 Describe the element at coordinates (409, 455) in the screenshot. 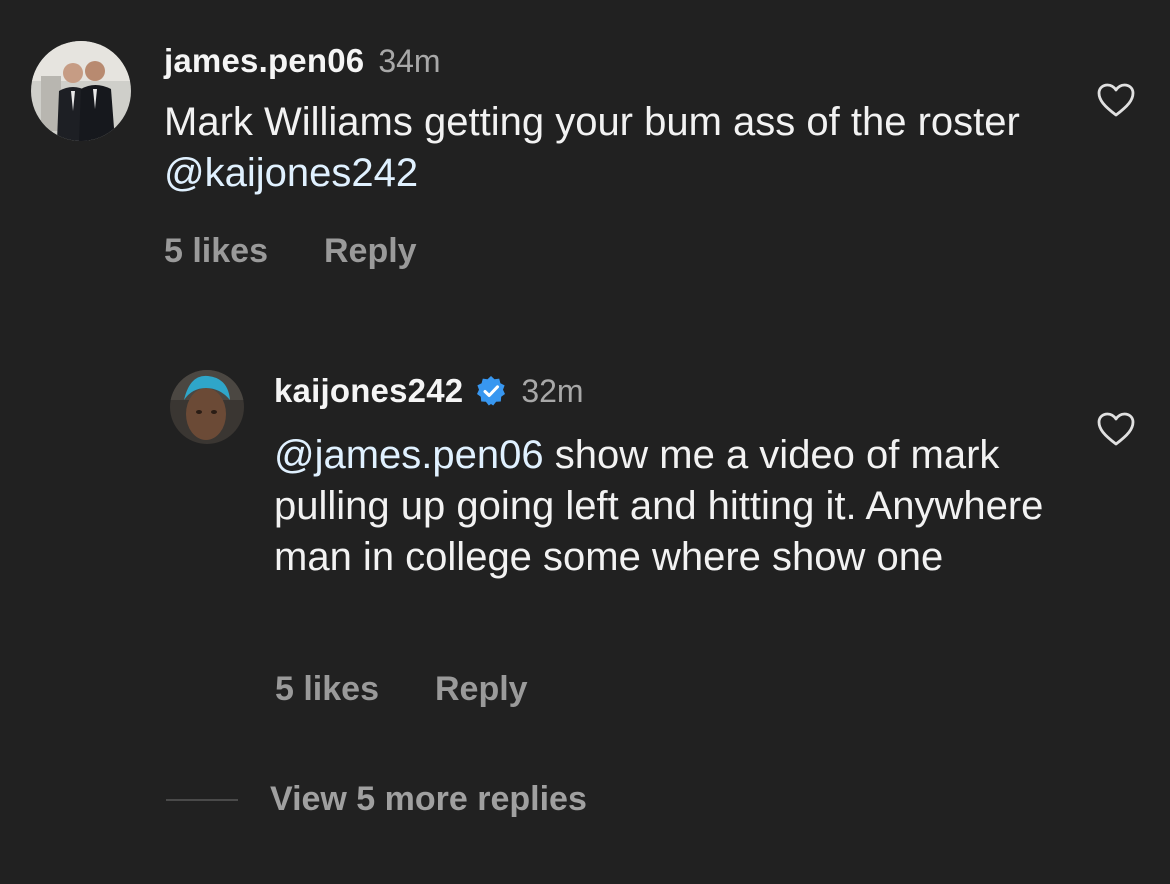

I see `mention-link: @james.pen06` at that location.